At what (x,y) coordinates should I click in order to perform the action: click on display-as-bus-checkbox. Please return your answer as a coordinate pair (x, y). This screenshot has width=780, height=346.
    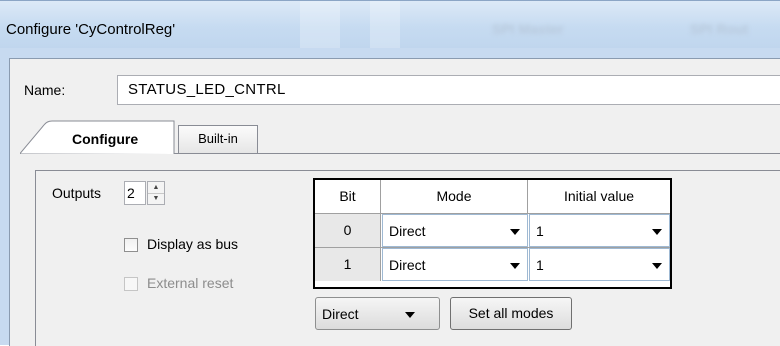
    Looking at the image, I should click on (131, 245).